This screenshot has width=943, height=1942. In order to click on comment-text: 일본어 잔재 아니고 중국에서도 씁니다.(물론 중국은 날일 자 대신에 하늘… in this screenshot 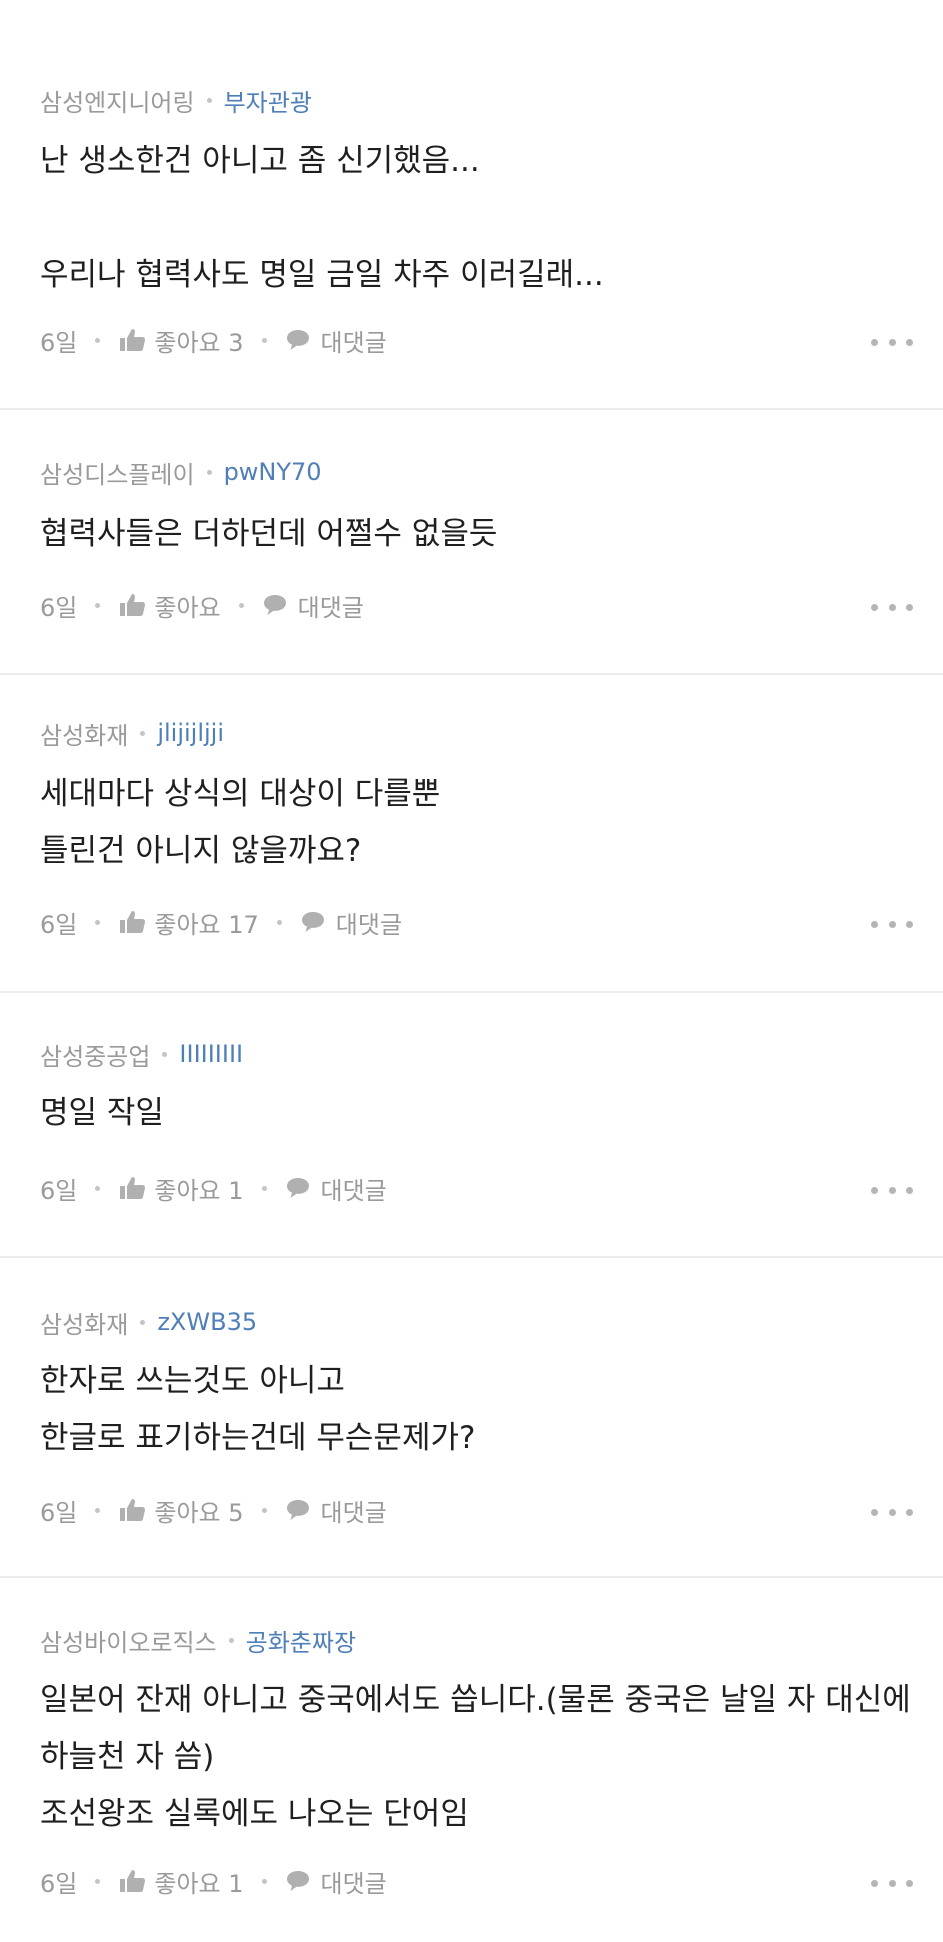, I will do `click(475, 1757)`.